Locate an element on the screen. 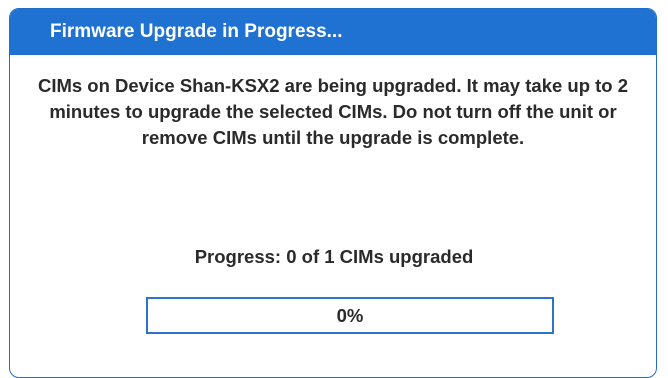 This screenshot has width=668, height=378. progress-status-text: Progress: 0 of 1 CIMs upgraded is located at coordinates (334, 256).